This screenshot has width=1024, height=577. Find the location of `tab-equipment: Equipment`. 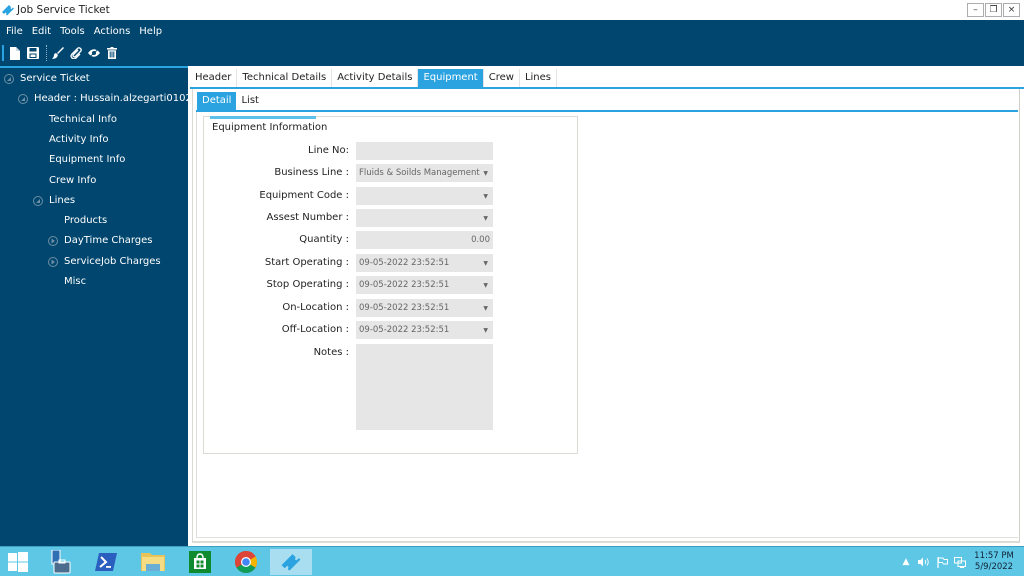

tab-equipment: Equipment is located at coordinates (451, 78).